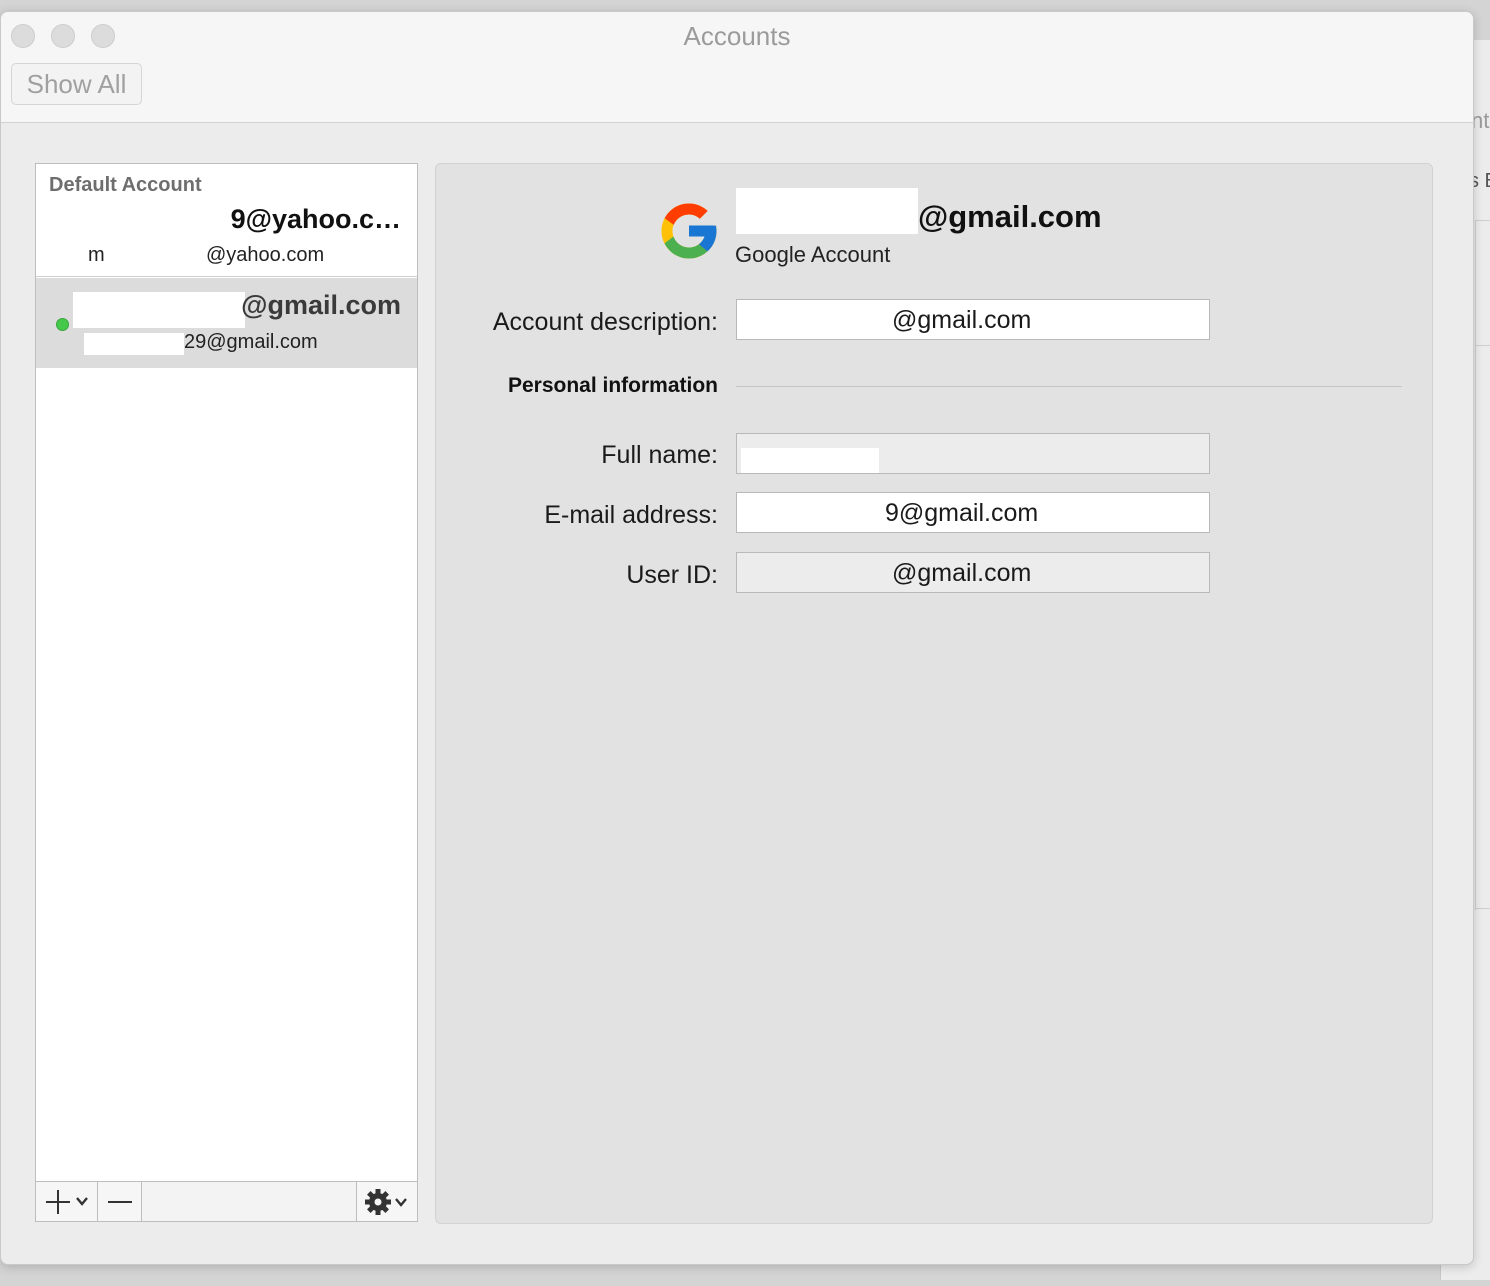 This screenshot has height=1286, width=1490. Describe the element at coordinates (265, 255) in the screenshot. I see `account-secondary-label: @yahoo.com` at that location.